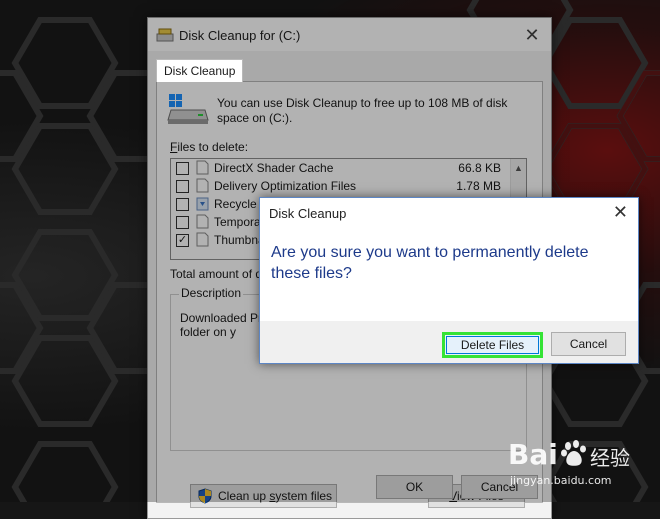 Image resolution: width=660 pixels, height=519 pixels. What do you see at coordinates (588, 344) in the screenshot?
I see `dialog-cancel-button: Cancel` at bounding box center [588, 344].